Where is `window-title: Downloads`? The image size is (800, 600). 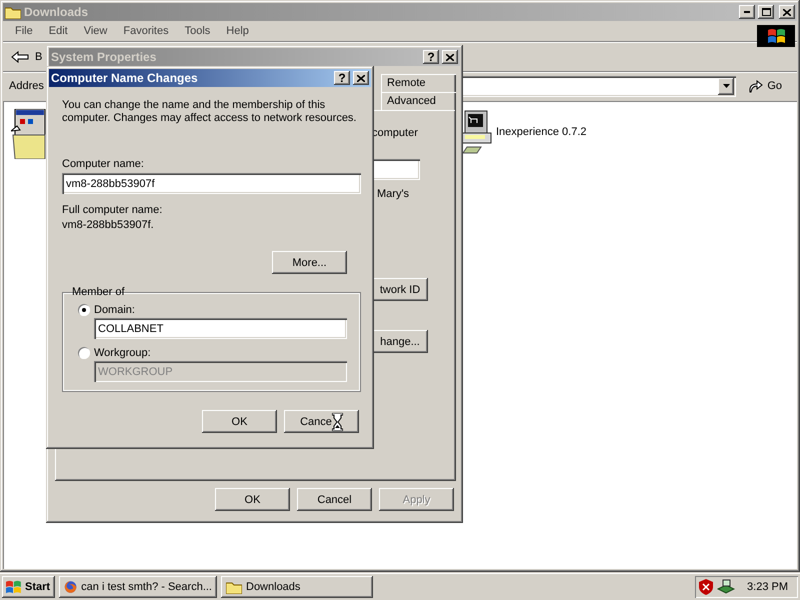
window-title: Downloads is located at coordinates (57, 12).